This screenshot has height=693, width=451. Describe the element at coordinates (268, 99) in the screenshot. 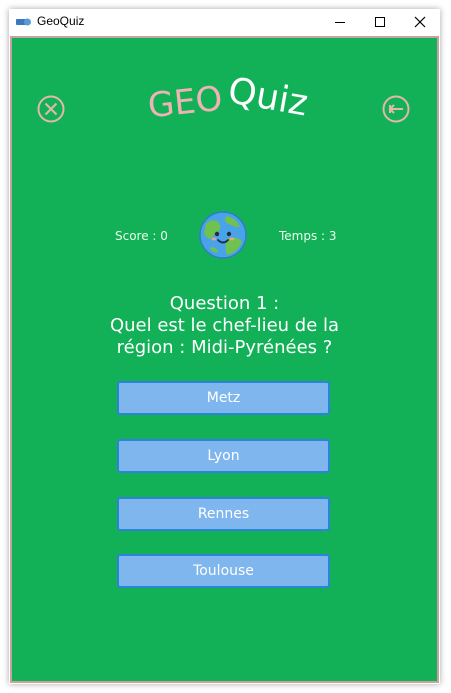

I see `logo-quiz: Quiz` at that location.